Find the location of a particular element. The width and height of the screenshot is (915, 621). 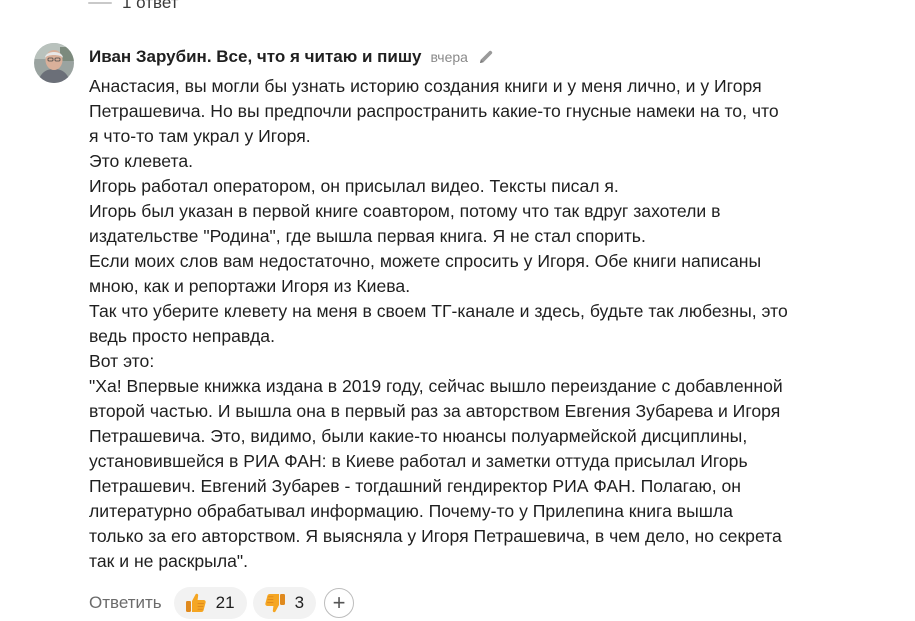

avatar-photo is located at coordinates (54, 63).